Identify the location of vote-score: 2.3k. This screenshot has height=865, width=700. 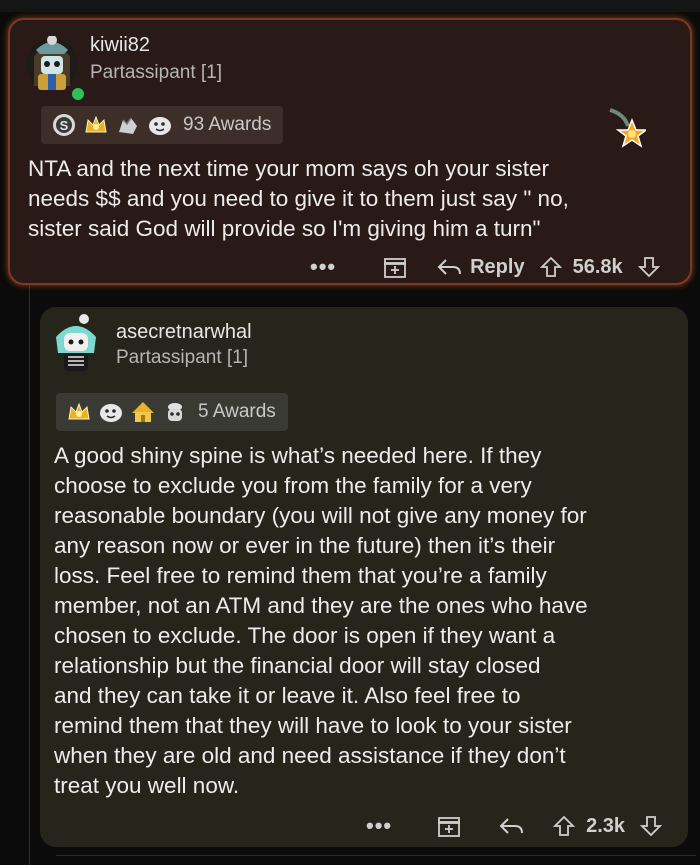
(606, 825).